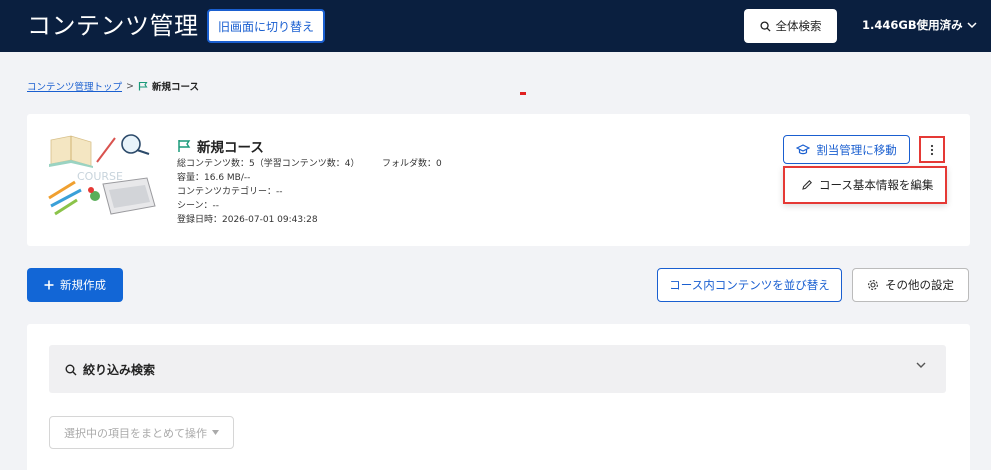 Image resolution: width=991 pixels, height=470 pixels. Describe the element at coordinates (876, 185) in the screenshot. I see `edit-course-label: コース基本情報を編集` at that location.